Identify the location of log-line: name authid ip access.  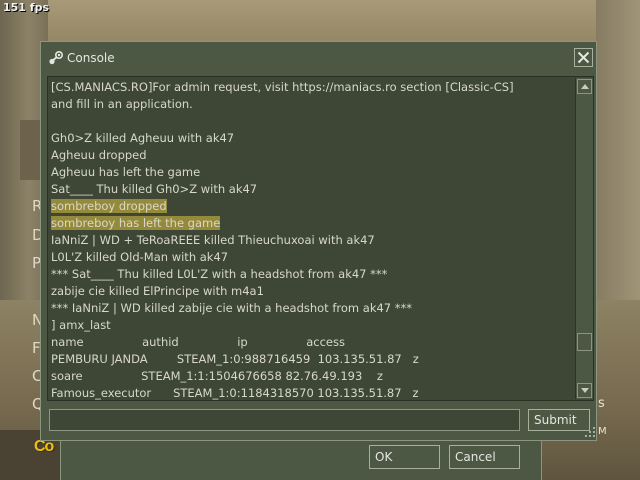
(311, 342).